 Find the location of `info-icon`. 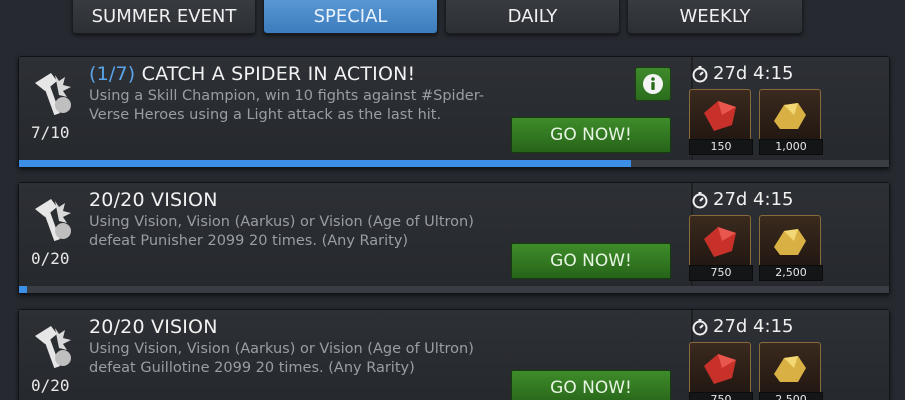

info-icon is located at coordinates (653, 84).